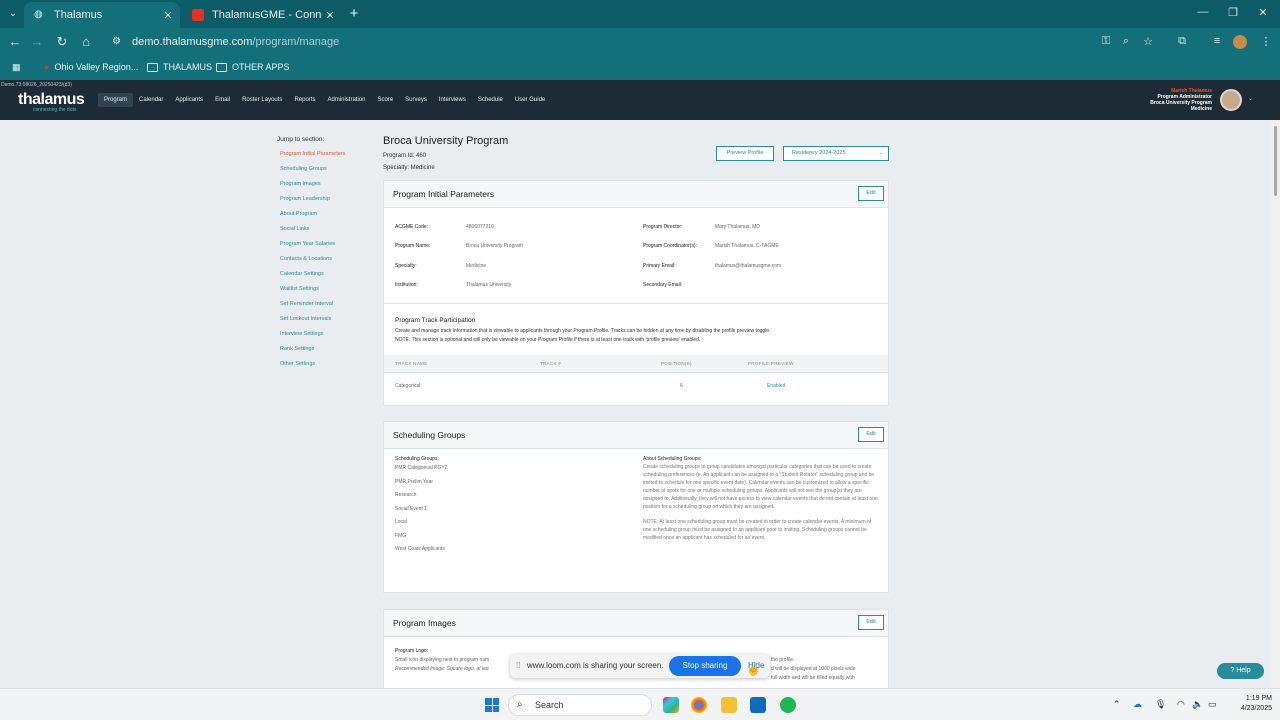 The height and width of the screenshot is (720, 1280). I want to click on cycle-select: Residency 2024-2025 ⌄, so click(836, 153).